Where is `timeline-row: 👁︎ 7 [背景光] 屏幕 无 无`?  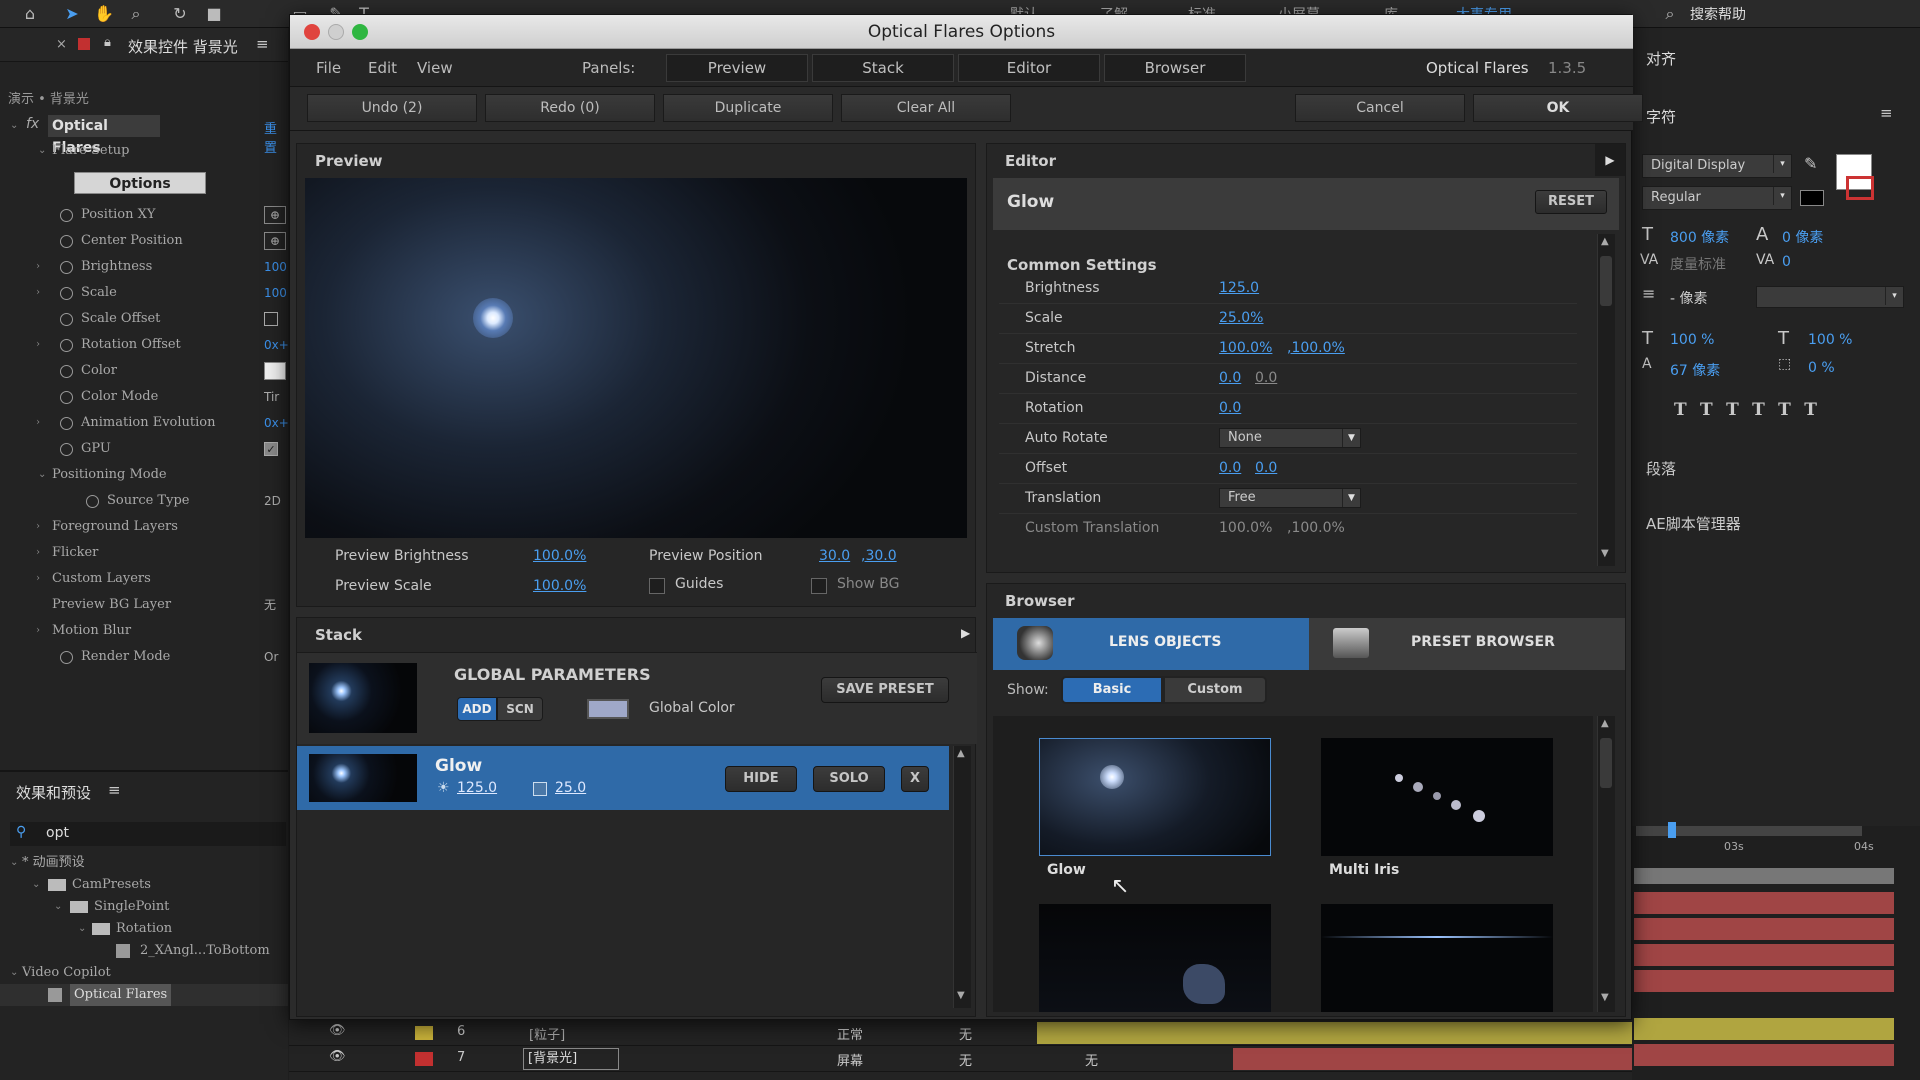 timeline-row: 👁︎ 7 [背景光] 屏幕 无 无 is located at coordinates (960, 1059).